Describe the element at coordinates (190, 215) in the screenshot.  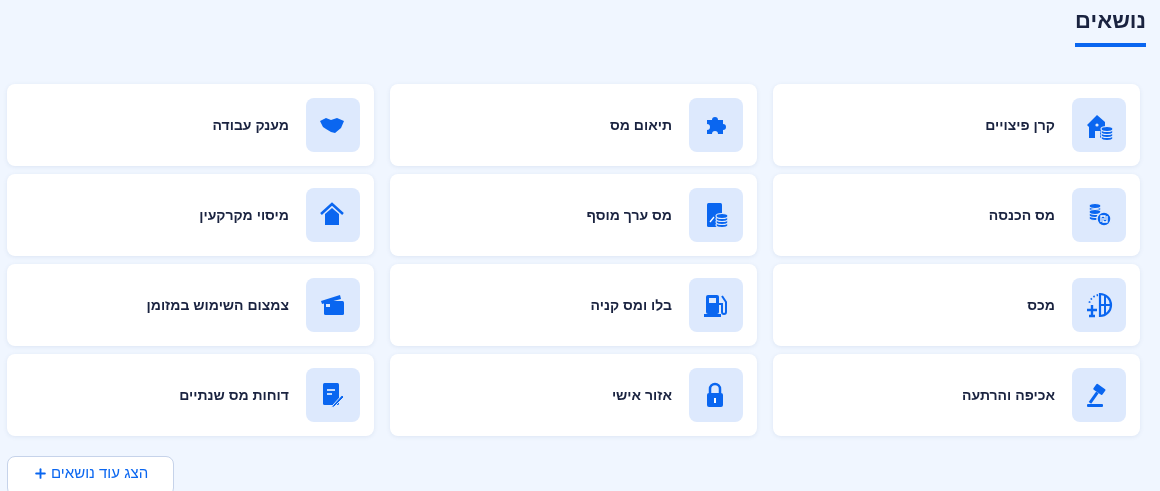
I see `topic-card: מיסוי מקרקעין` at that location.